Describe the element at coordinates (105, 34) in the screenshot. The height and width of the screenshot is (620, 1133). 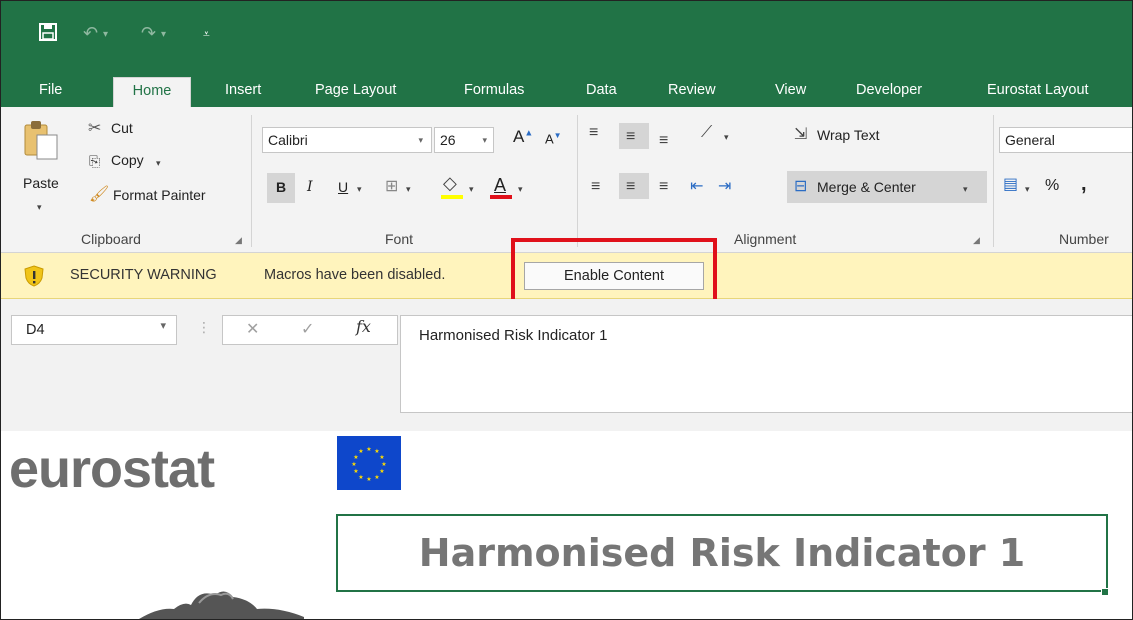
I see `undo-dropdown-icon: ▾` at that location.